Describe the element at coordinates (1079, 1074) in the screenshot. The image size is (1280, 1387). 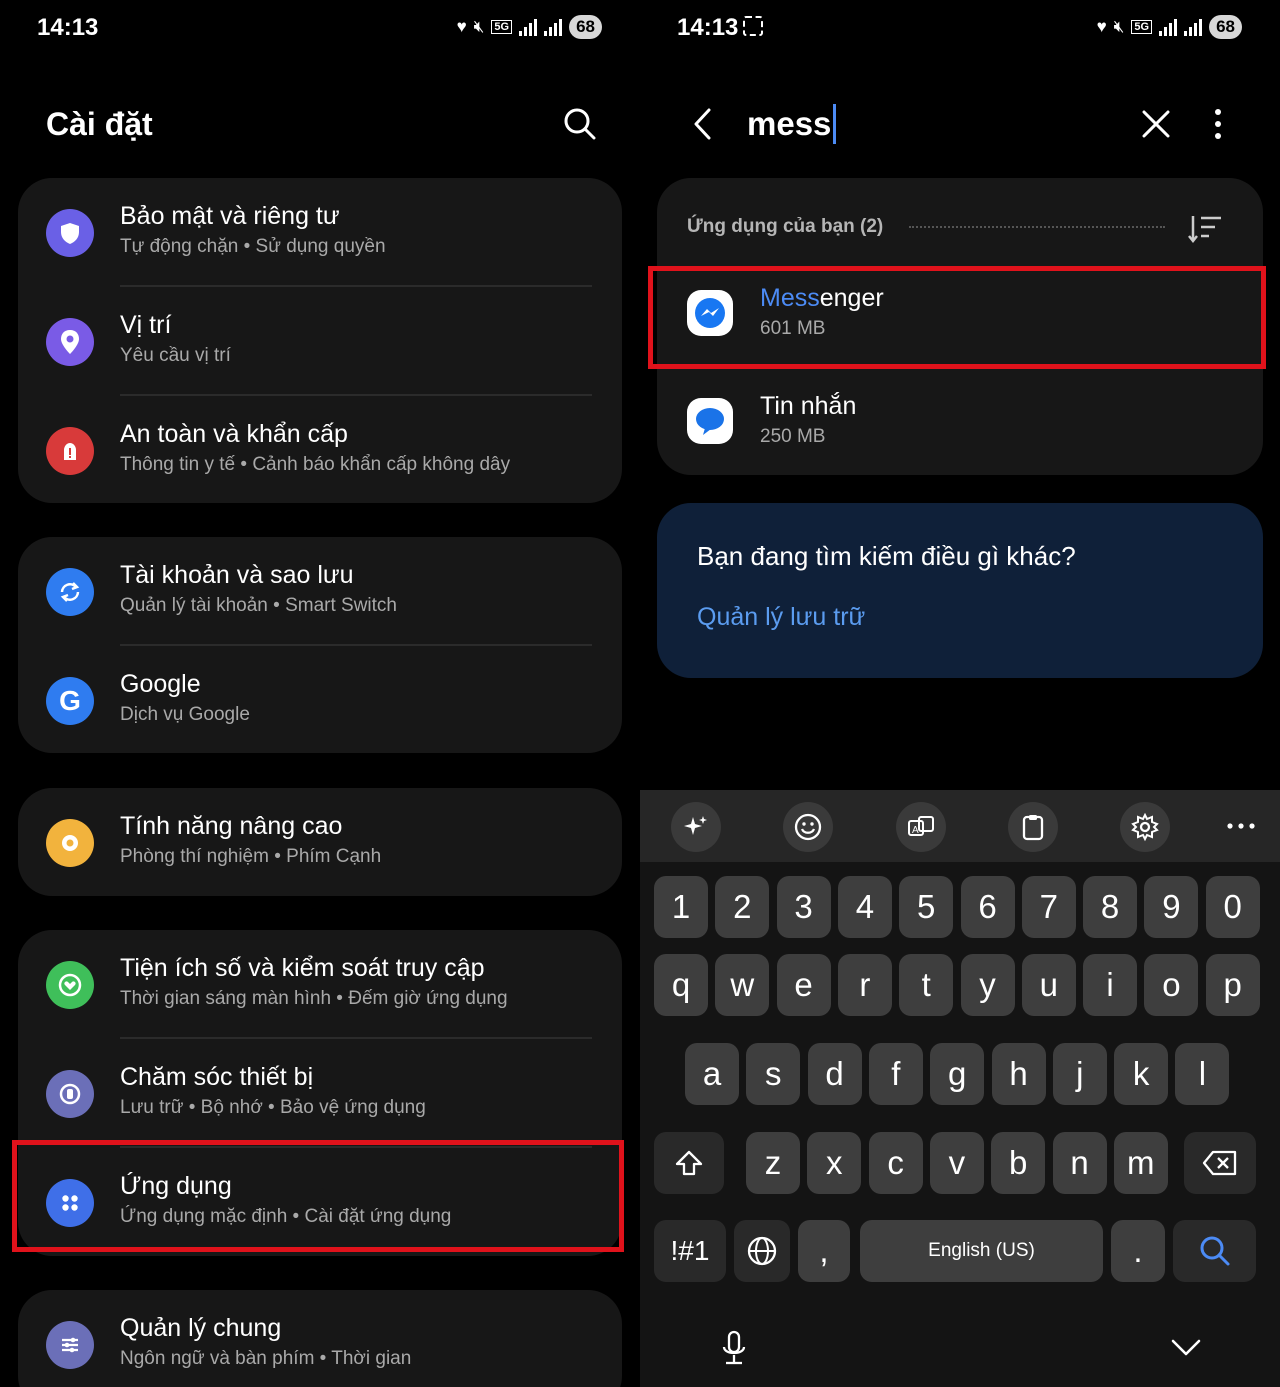
I see `key-j: j` at that location.